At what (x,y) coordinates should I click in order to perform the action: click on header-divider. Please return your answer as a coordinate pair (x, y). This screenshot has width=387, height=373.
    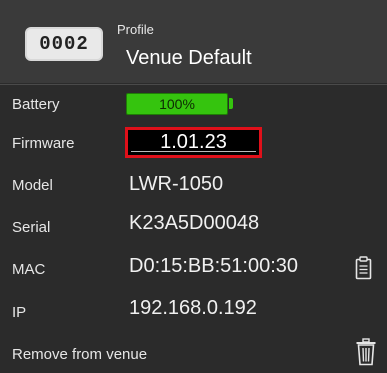
    Looking at the image, I should click on (193, 84).